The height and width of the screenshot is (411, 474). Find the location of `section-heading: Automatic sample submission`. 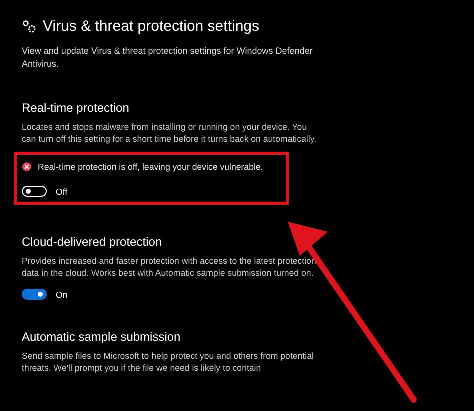

section-heading: Automatic sample submission is located at coordinates (102, 337).